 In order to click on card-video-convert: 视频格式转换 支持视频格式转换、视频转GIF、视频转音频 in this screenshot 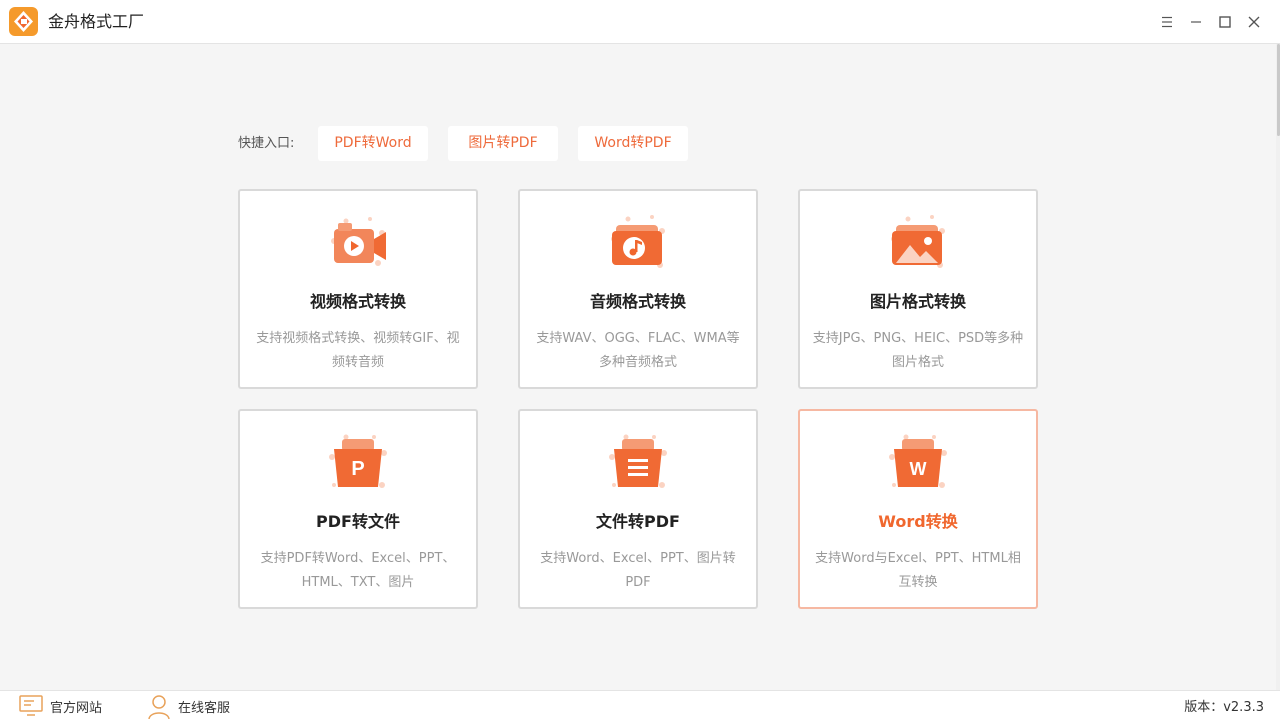, I will do `click(358, 289)`.